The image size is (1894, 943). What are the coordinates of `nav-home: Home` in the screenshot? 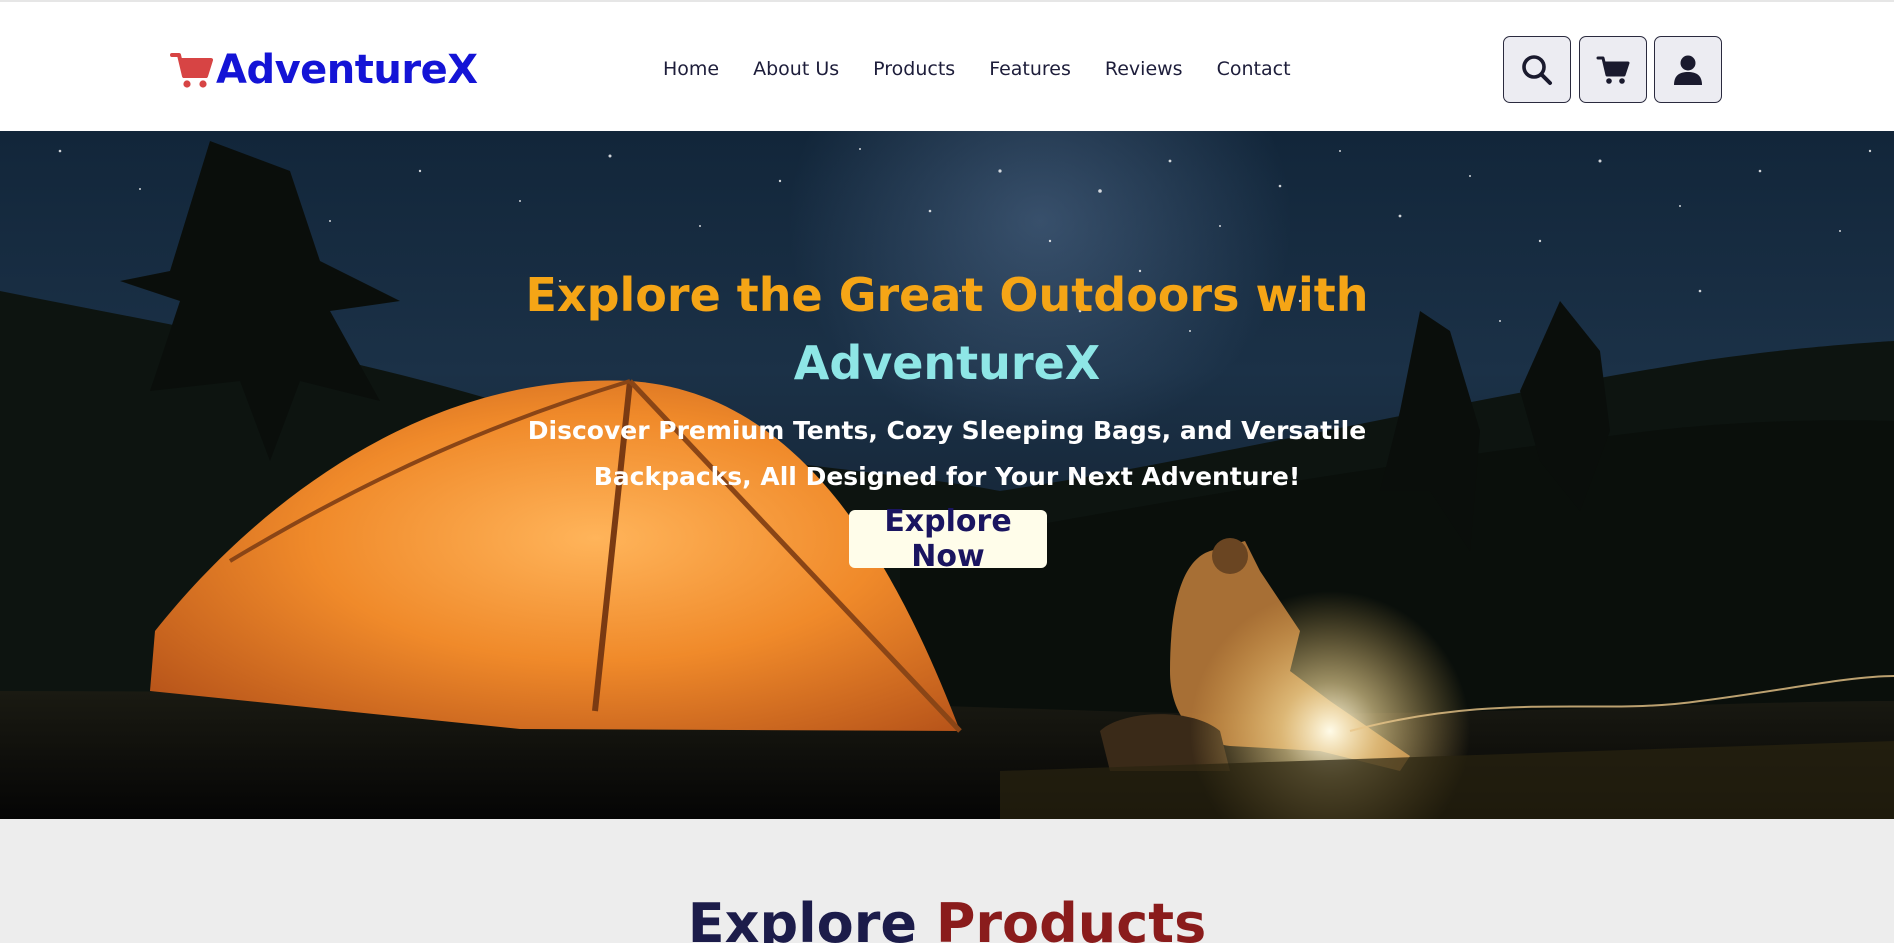 It's located at (691, 69).